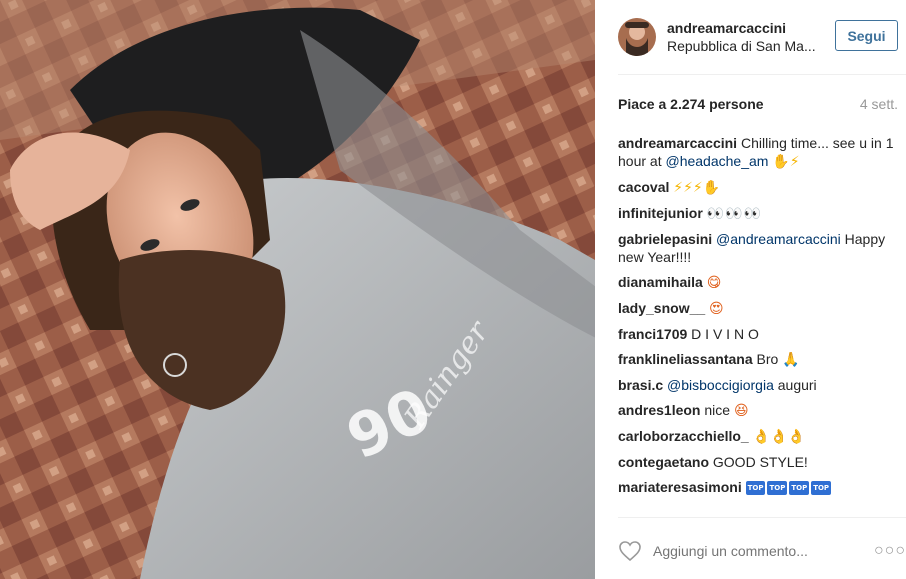 The image size is (906, 579). I want to click on comment-text: GOOD STYLE!, so click(760, 462).